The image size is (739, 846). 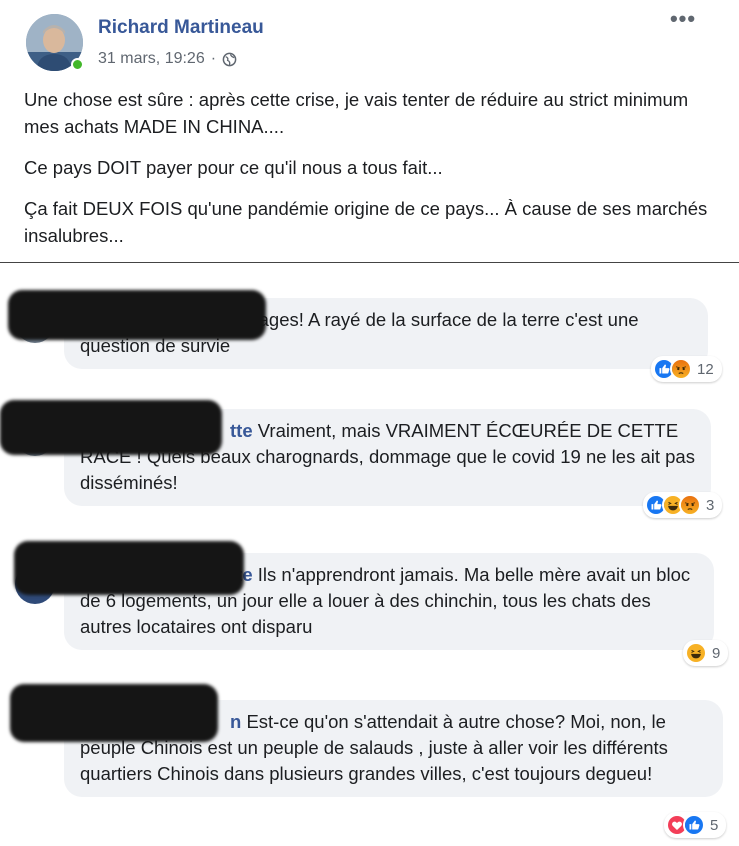 I want to click on reaction-summary: 12, so click(x=686, y=369).